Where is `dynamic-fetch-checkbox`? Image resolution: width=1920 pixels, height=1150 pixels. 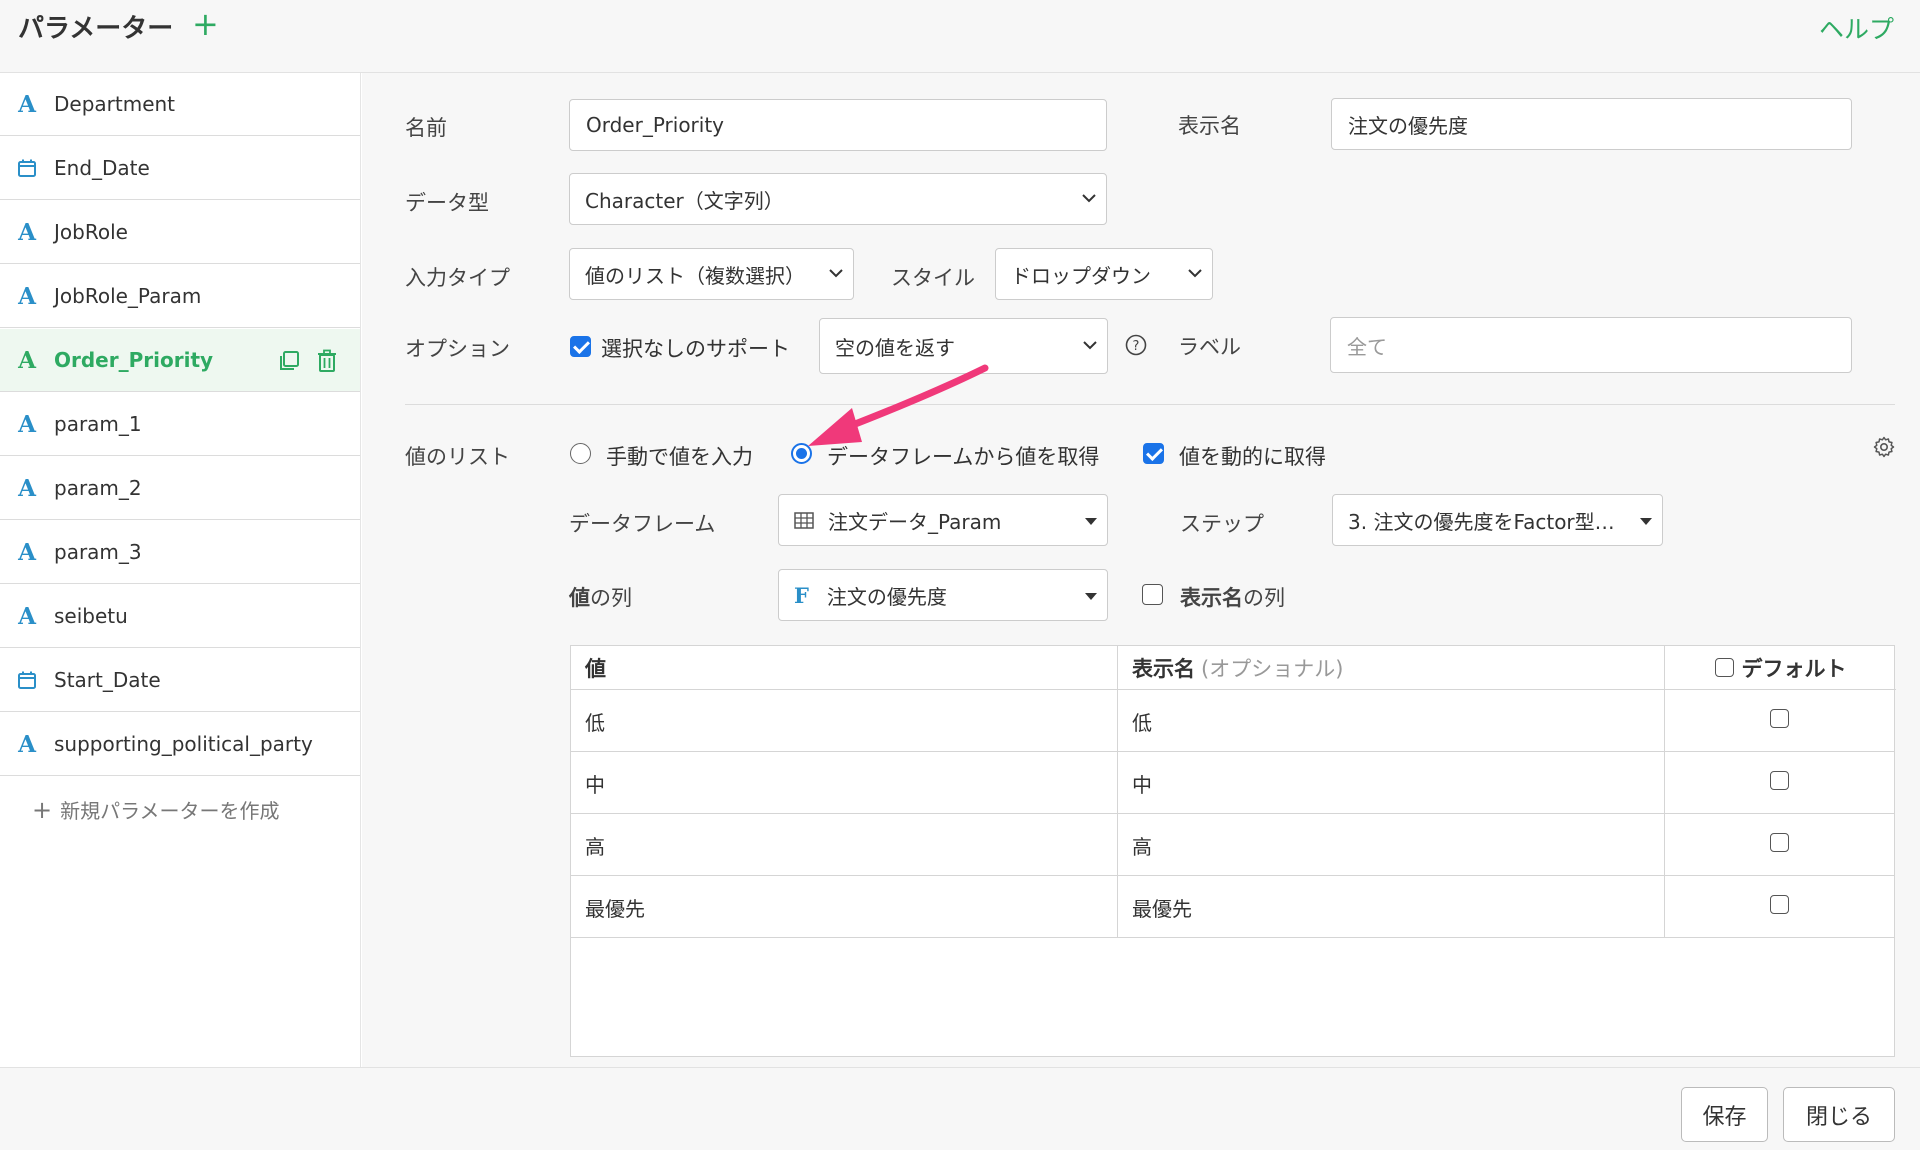 dynamic-fetch-checkbox is located at coordinates (1153, 453).